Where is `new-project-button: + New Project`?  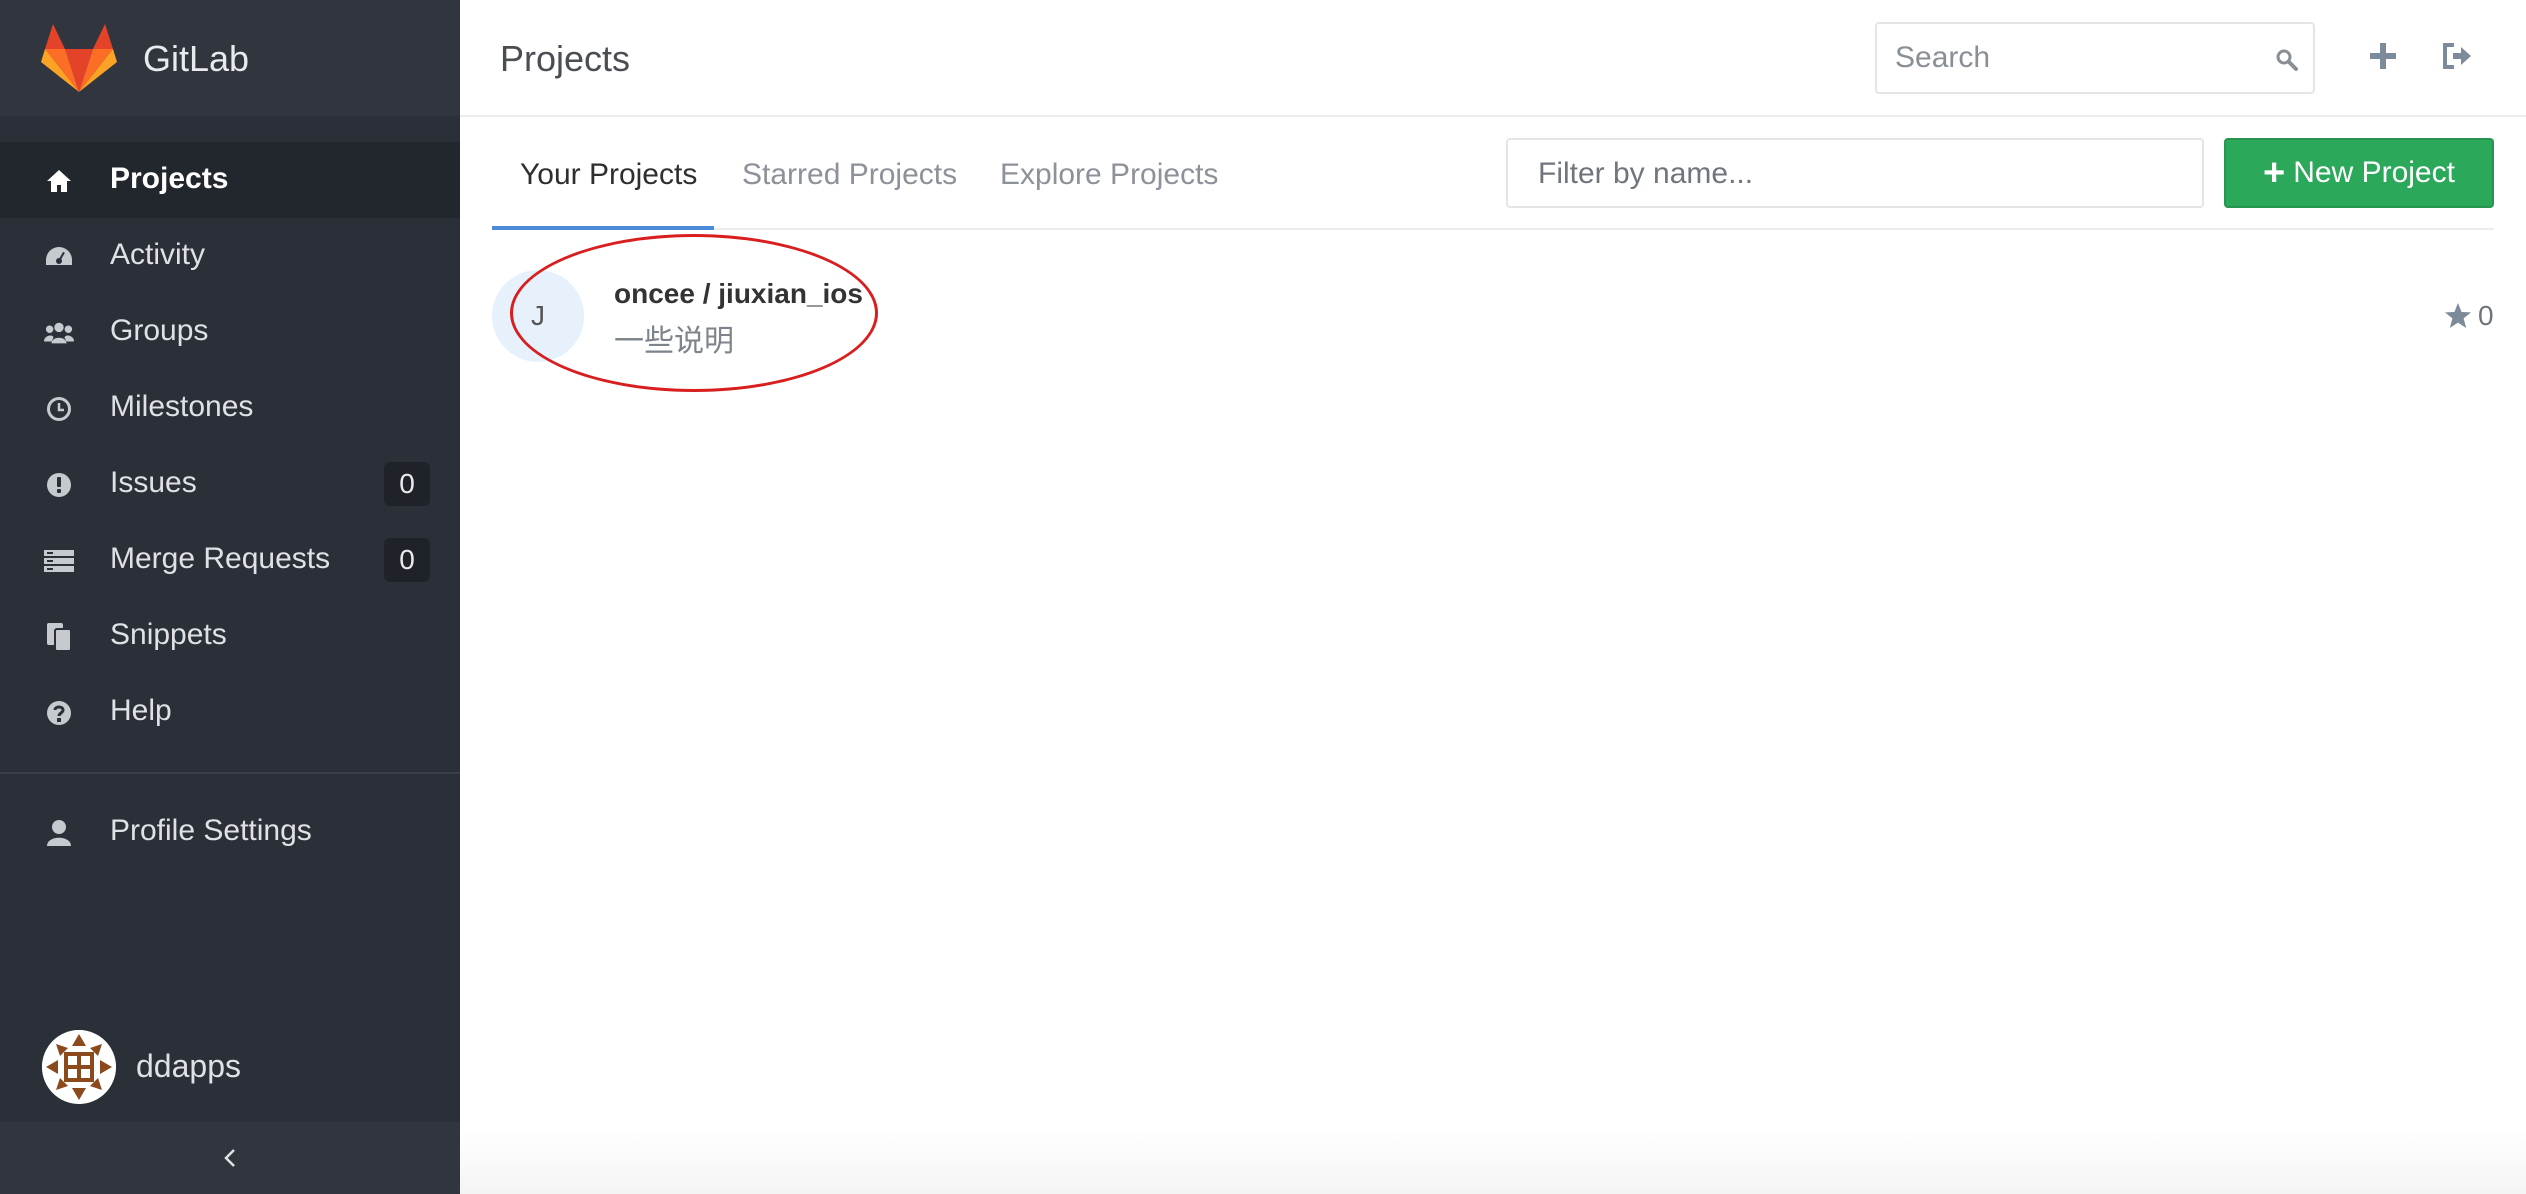
new-project-button: + New Project is located at coordinates (2359, 173).